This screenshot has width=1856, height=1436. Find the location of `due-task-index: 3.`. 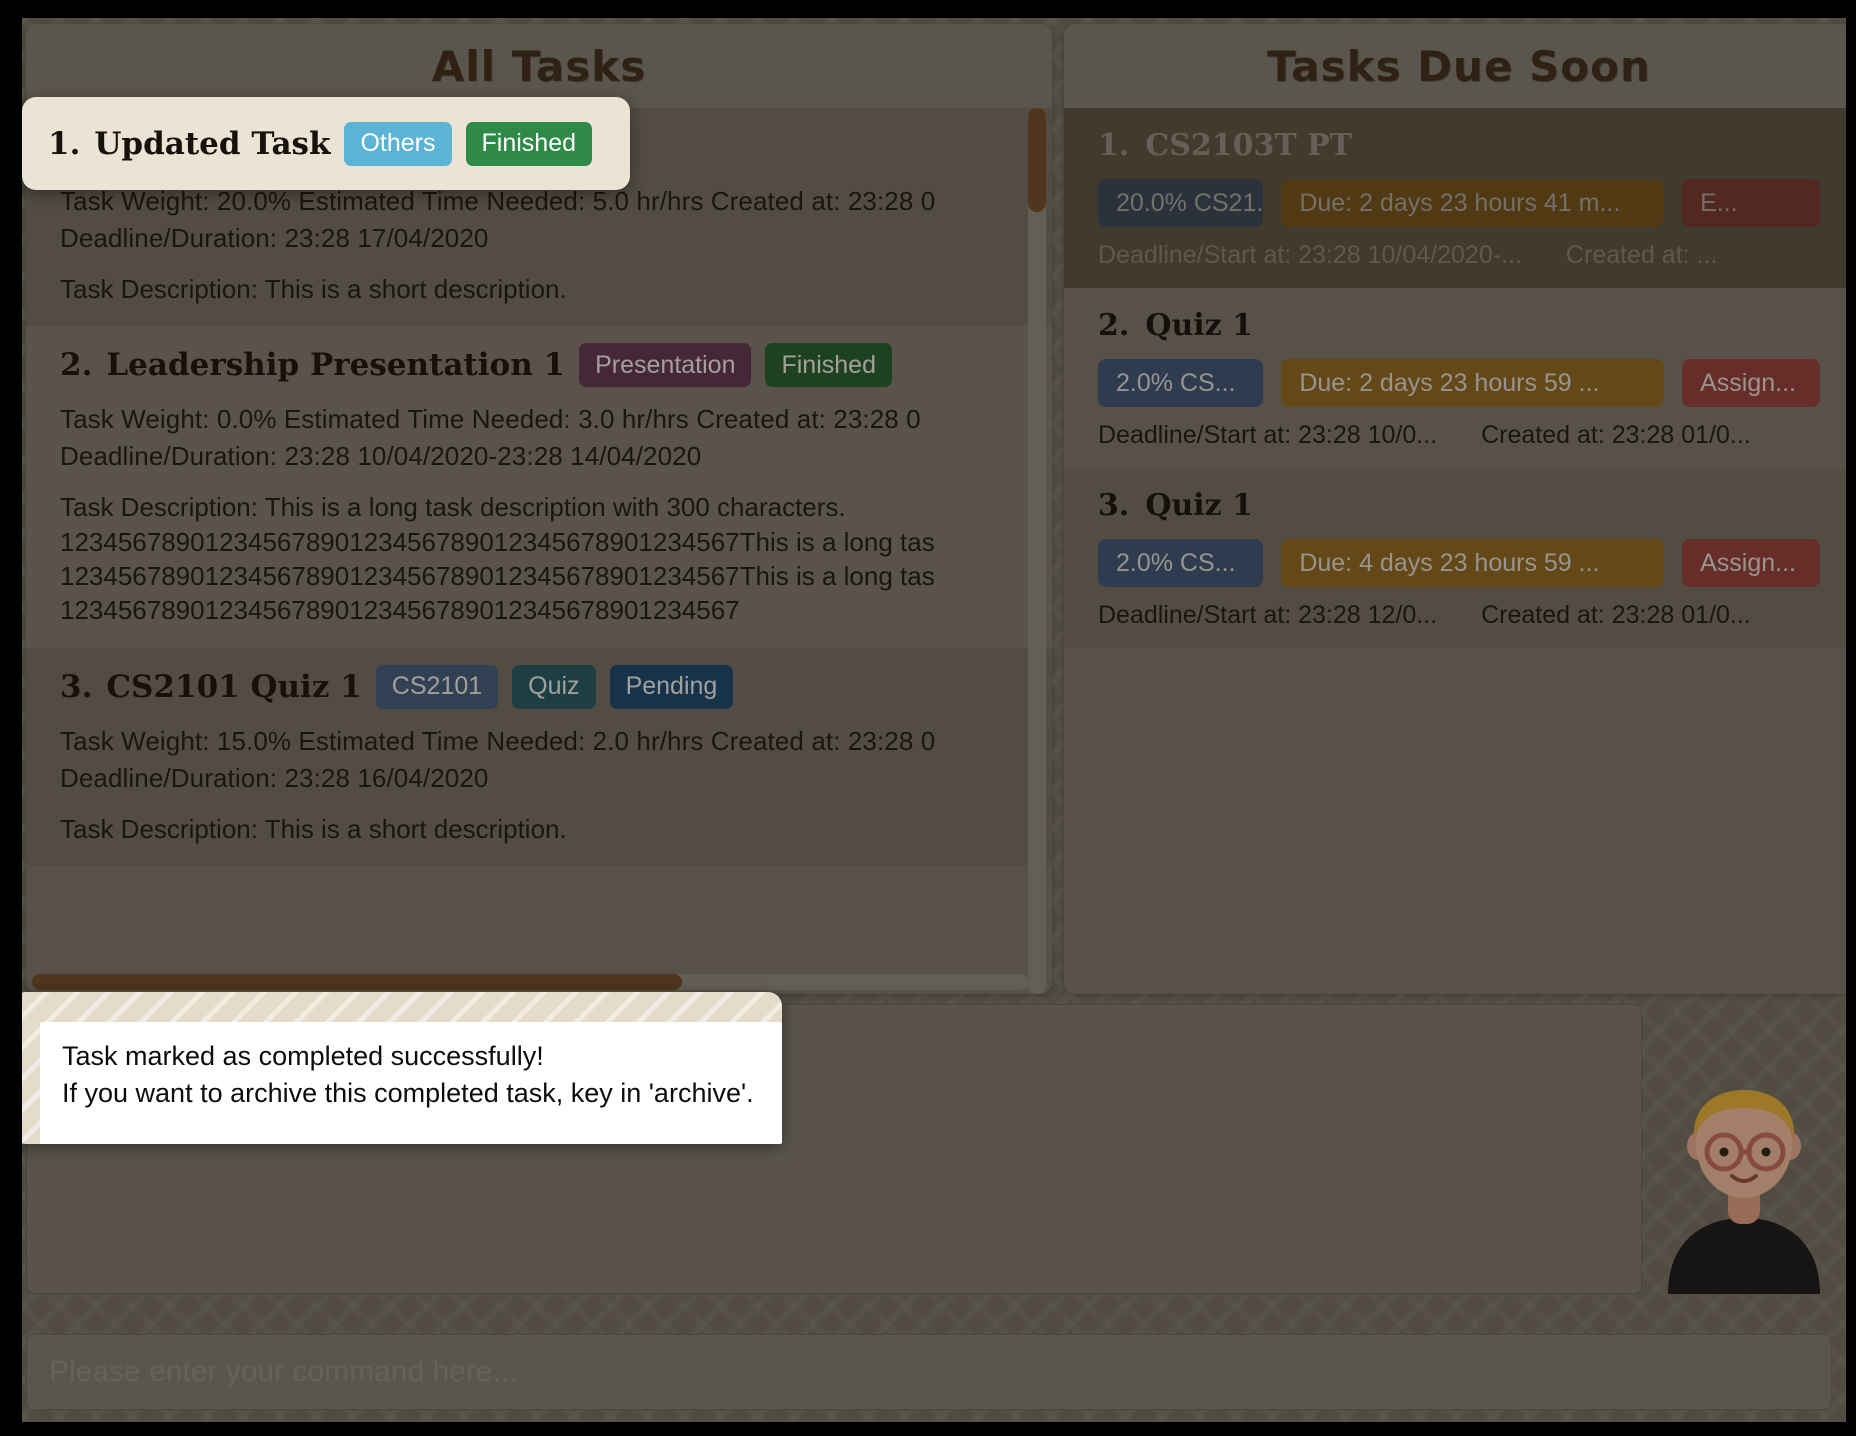

due-task-index: 3. is located at coordinates (1114, 505).